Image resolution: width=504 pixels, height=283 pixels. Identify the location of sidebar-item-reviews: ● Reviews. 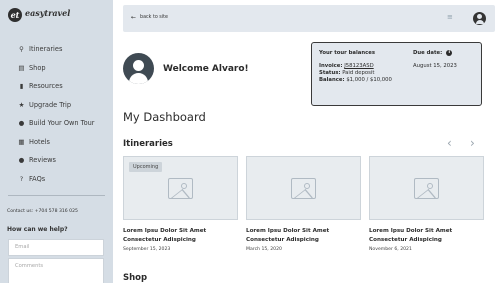
(56, 160).